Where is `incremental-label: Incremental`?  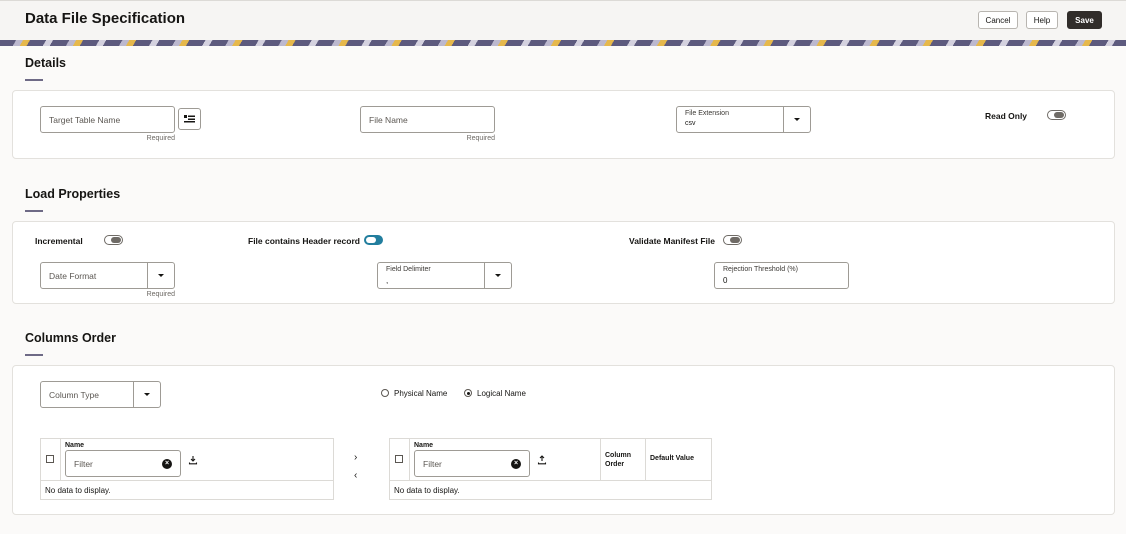
incremental-label: Incremental is located at coordinates (59, 241).